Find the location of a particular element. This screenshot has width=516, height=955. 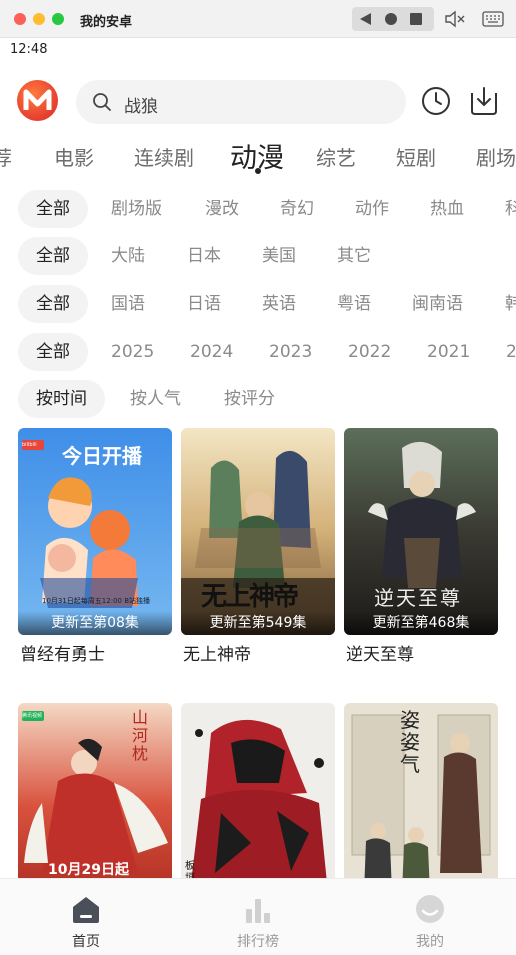

filter-row-language: 全部 国语 日语 英语 粤语 闽南语 韩 is located at coordinates (258, 304).